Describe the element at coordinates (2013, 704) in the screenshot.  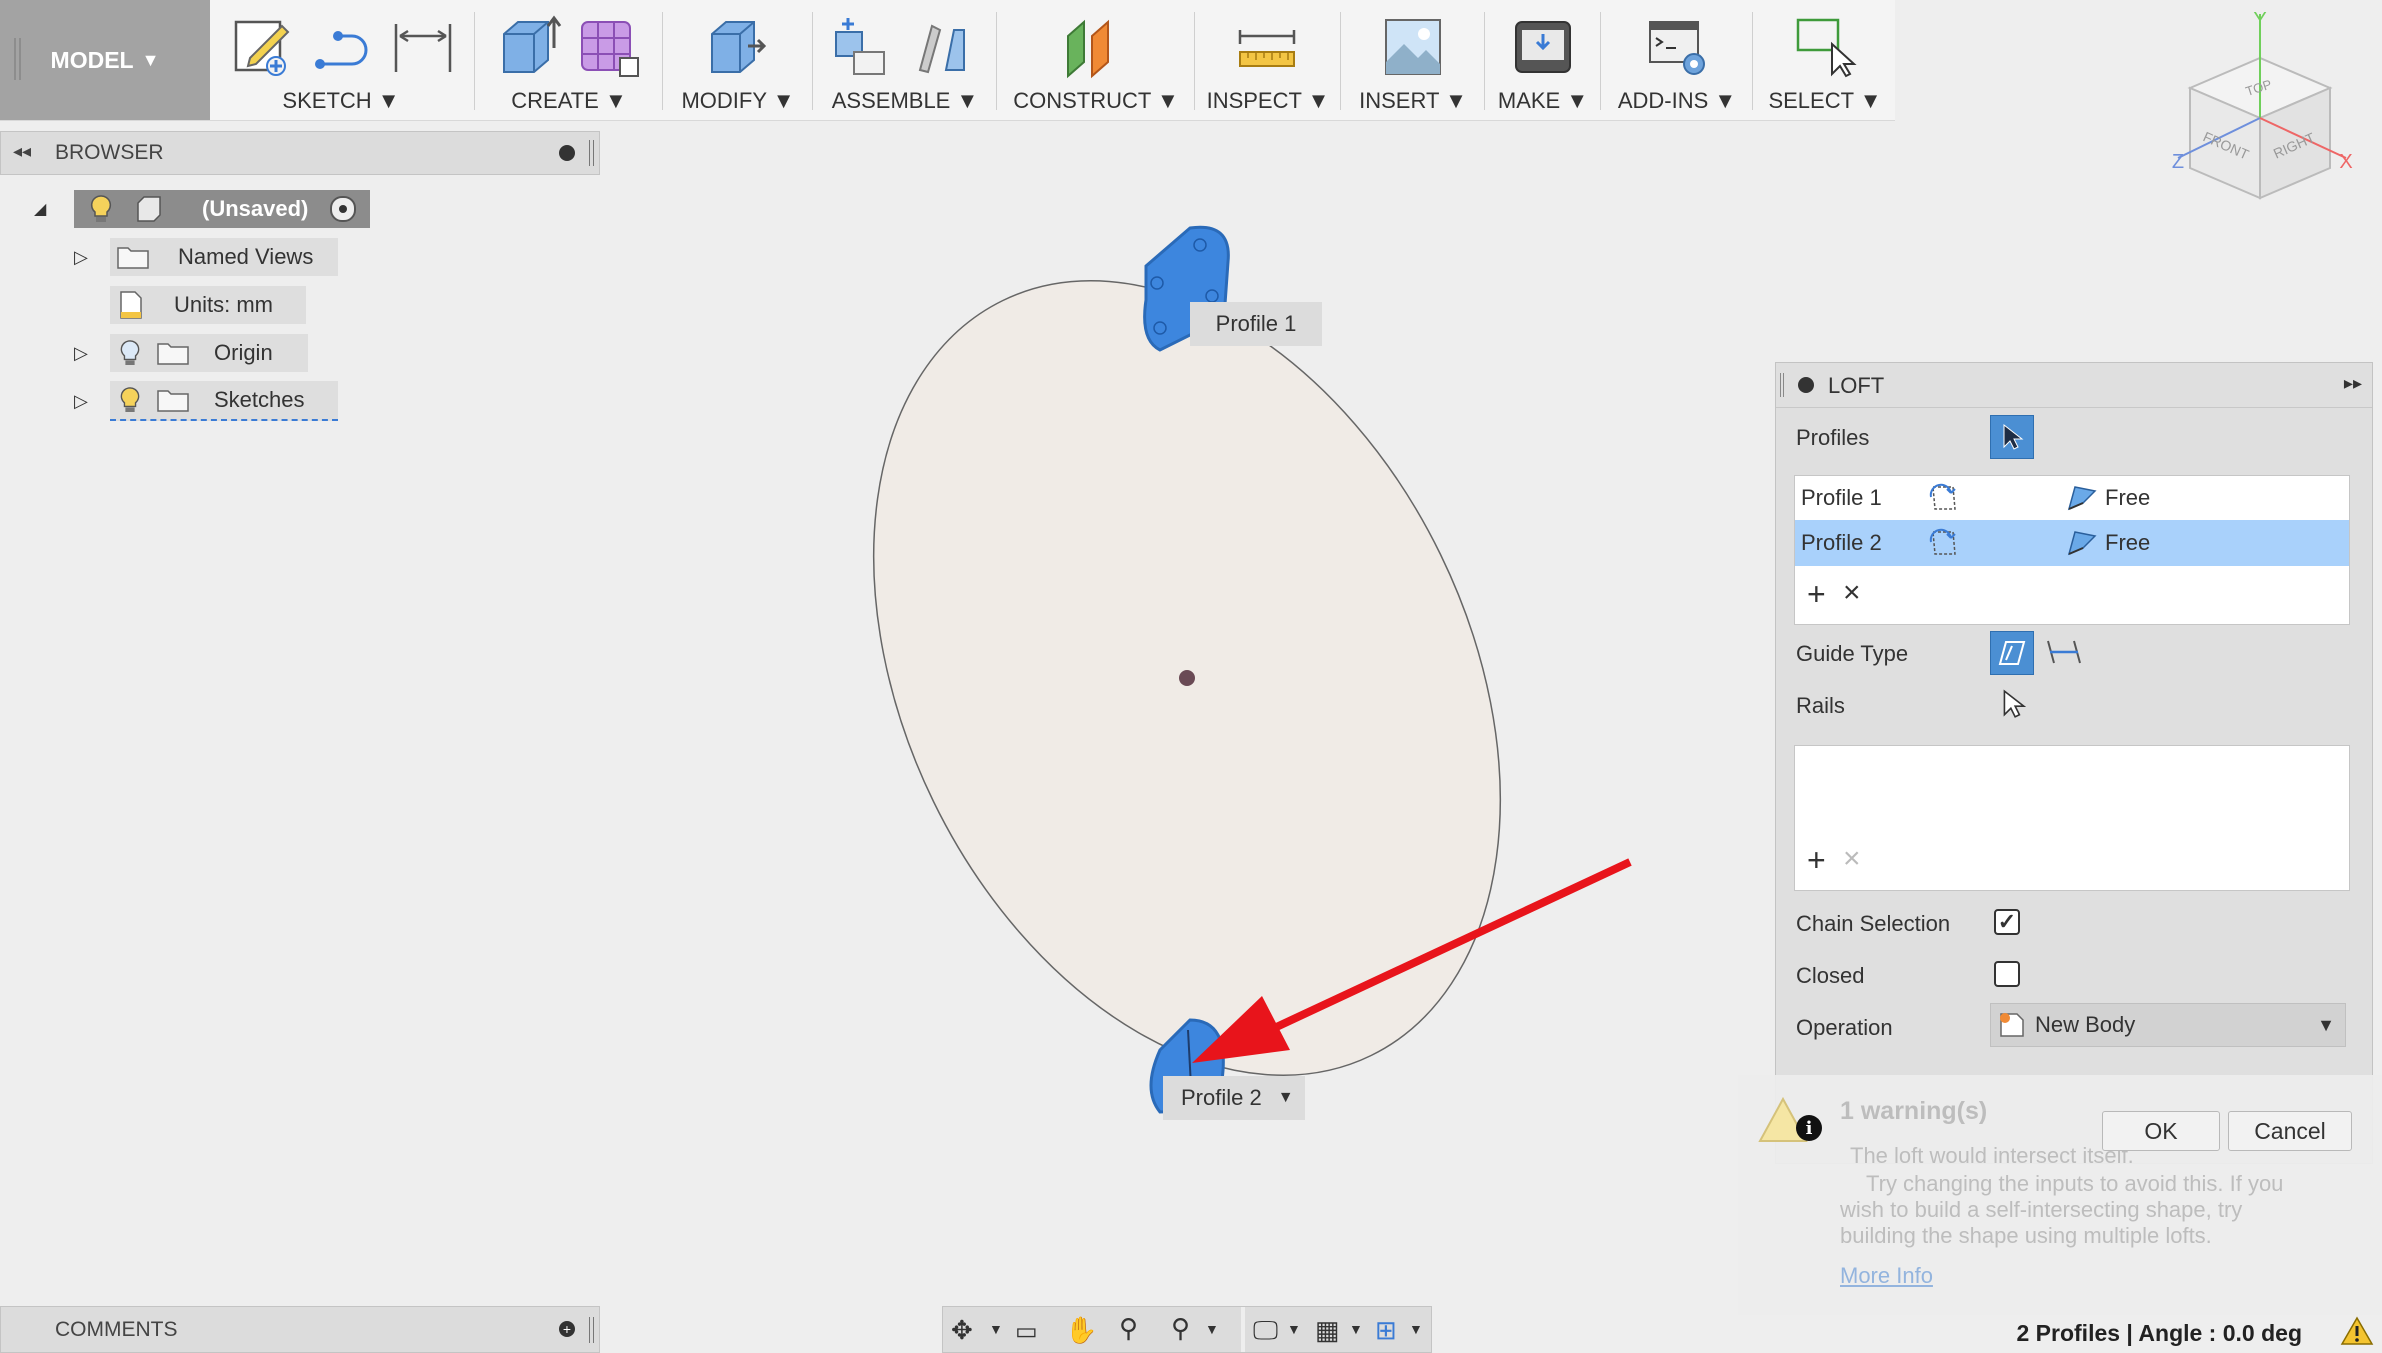
I see `rails-select-cursor-icon` at that location.